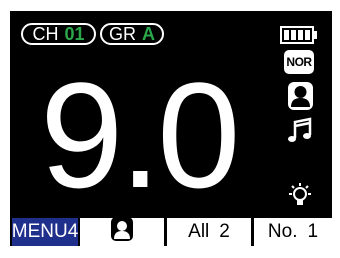 The width and height of the screenshot is (340, 258). I want to click on all-label: All, so click(199, 231).